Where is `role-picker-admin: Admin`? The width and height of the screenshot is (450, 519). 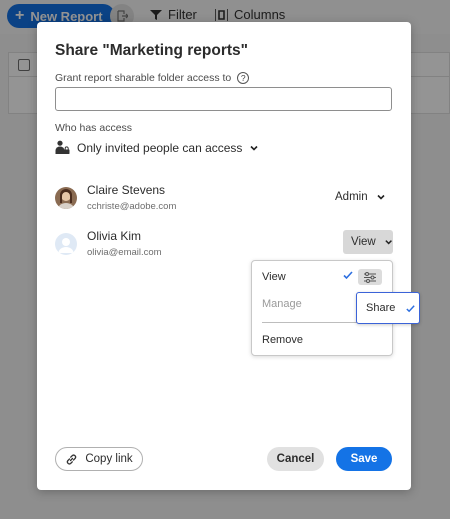 role-picker-admin: Admin is located at coordinates (360, 197).